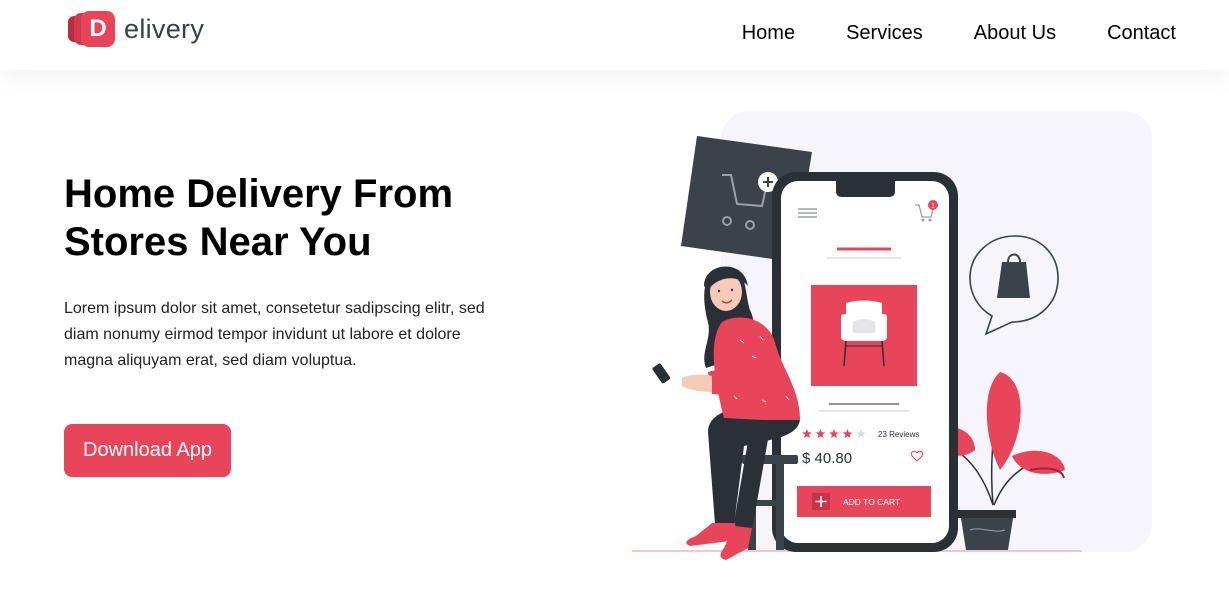 The width and height of the screenshot is (1229, 602). I want to click on hero-title: Home Delivery From Stores Near You, so click(259, 218).